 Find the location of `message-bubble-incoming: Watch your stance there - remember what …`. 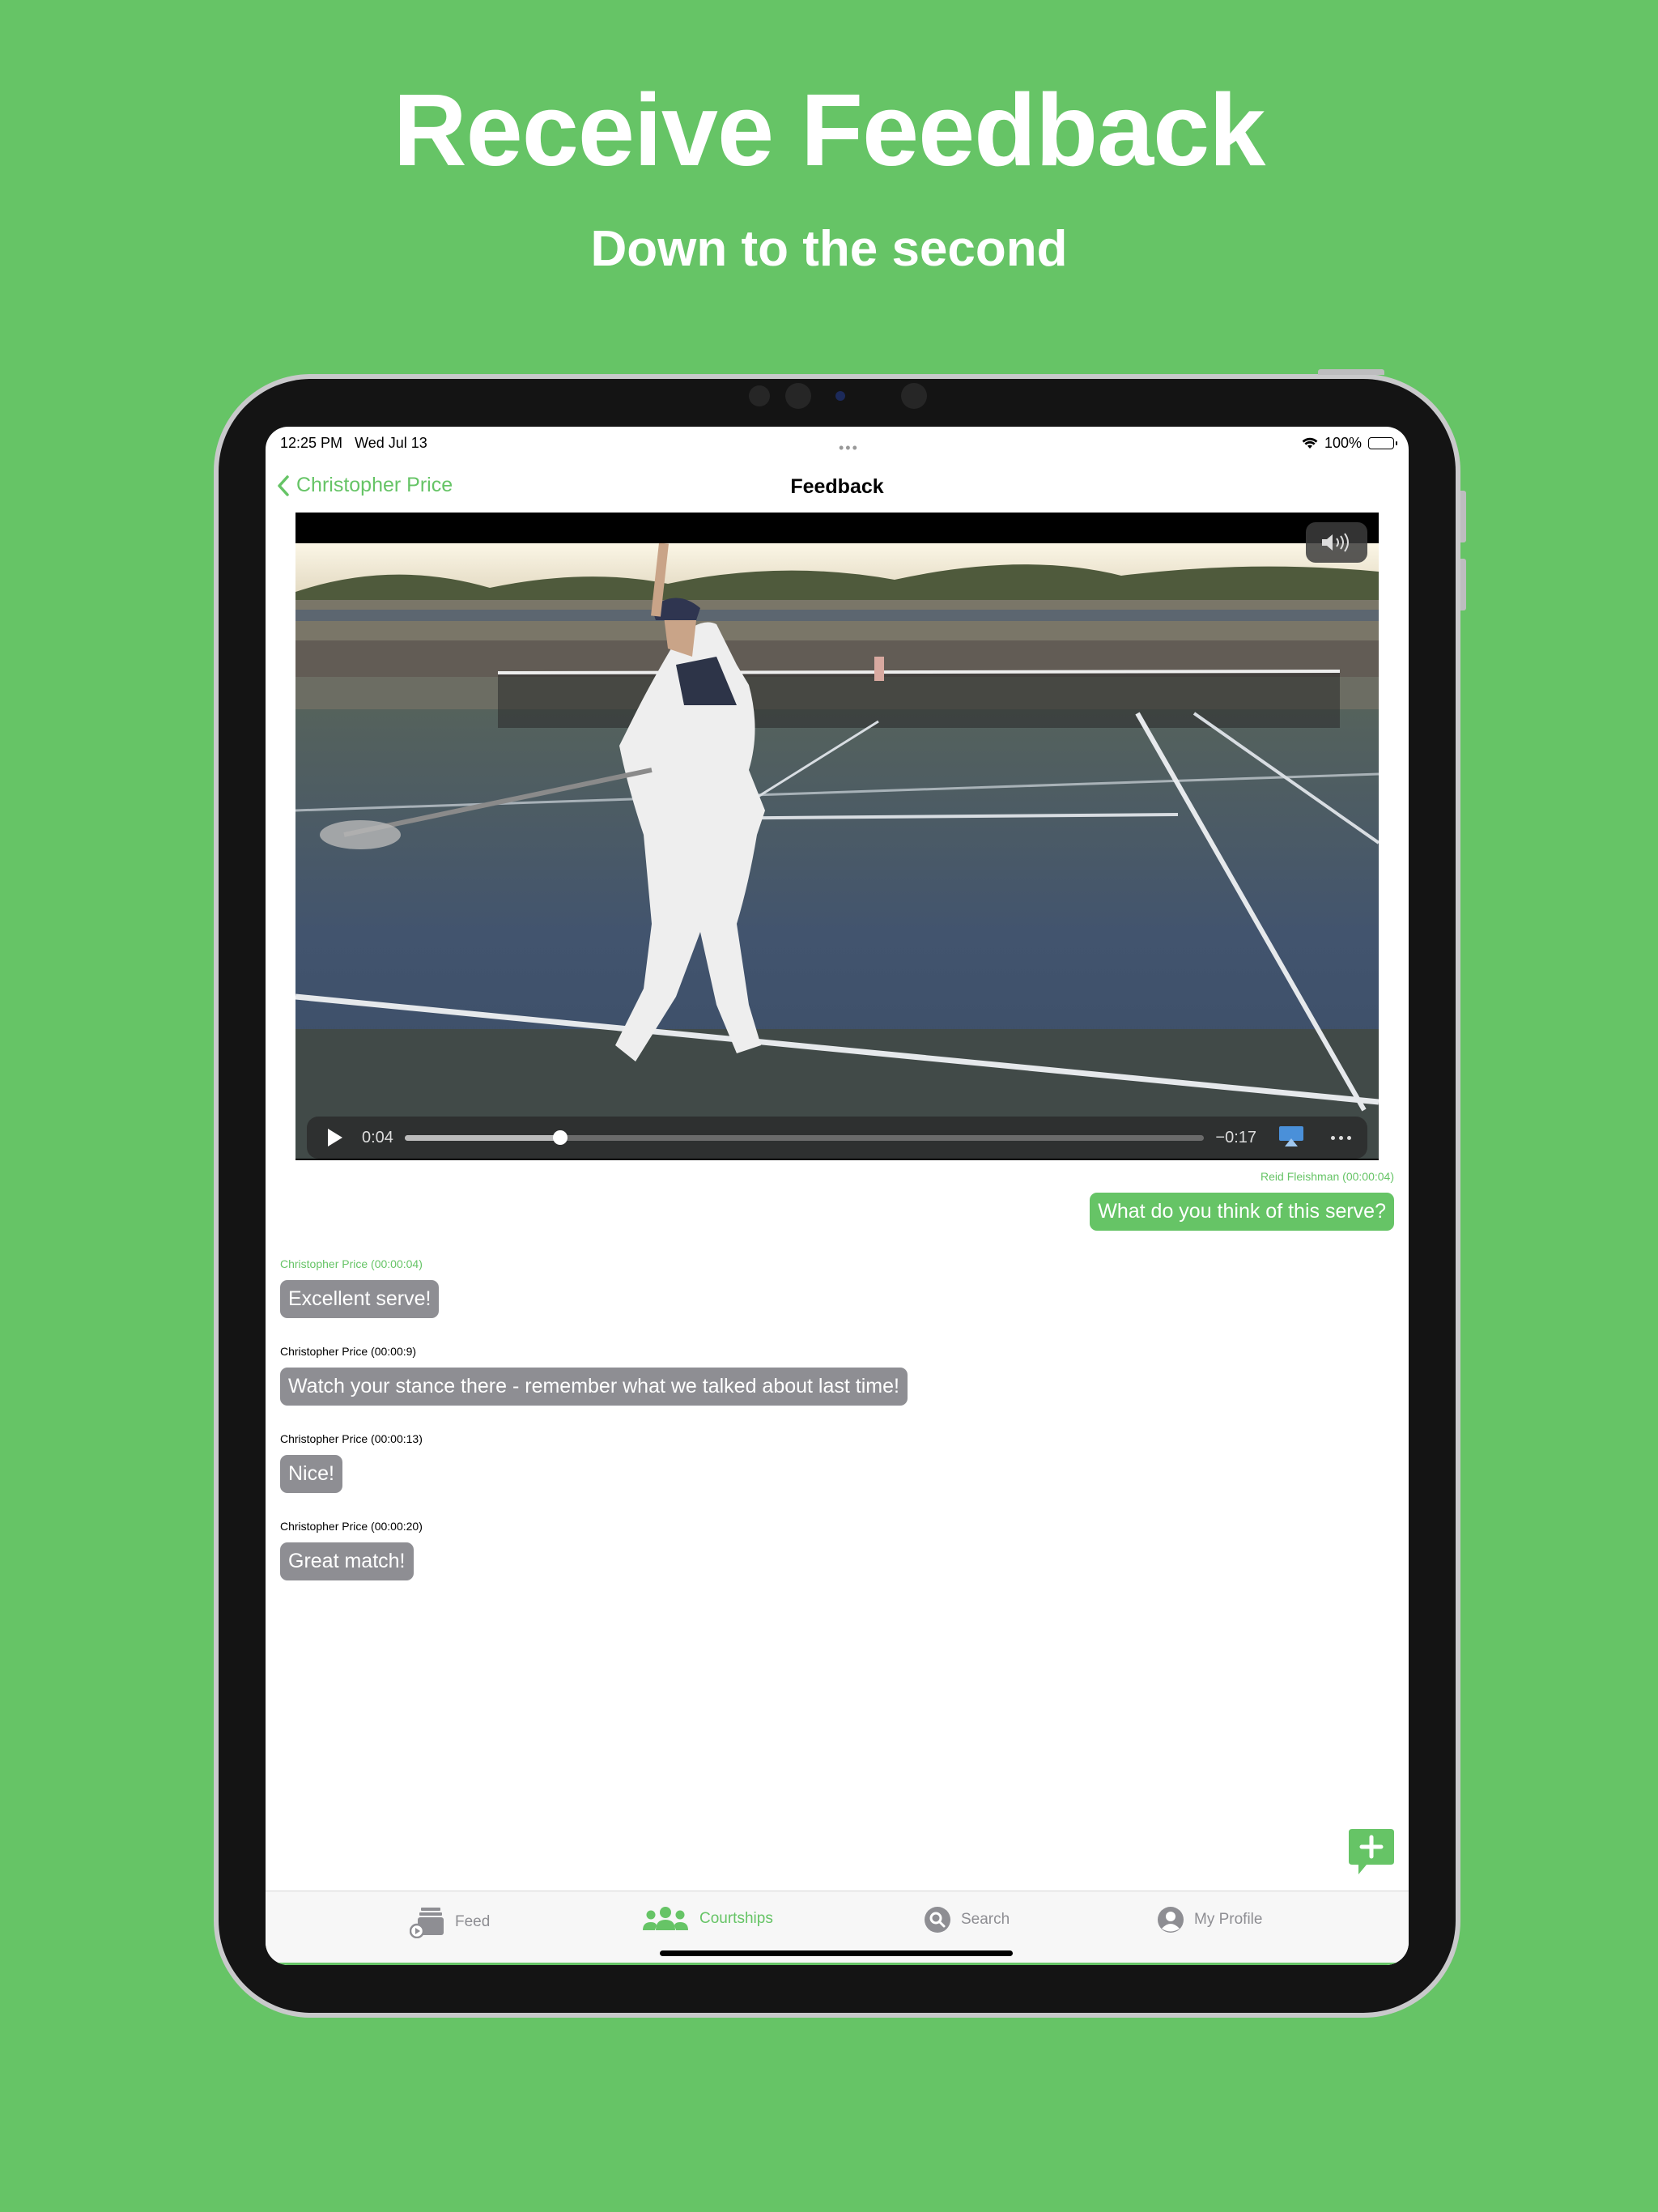

message-bubble-incoming: Watch your stance there - remember what … is located at coordinates (594, 1387).